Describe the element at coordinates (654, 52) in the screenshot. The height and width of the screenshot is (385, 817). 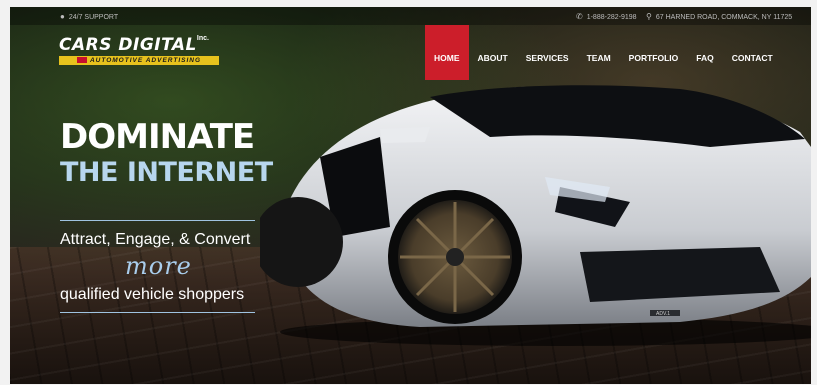
I see `nav-item-portfolio: PORTFOLIO` at that location.